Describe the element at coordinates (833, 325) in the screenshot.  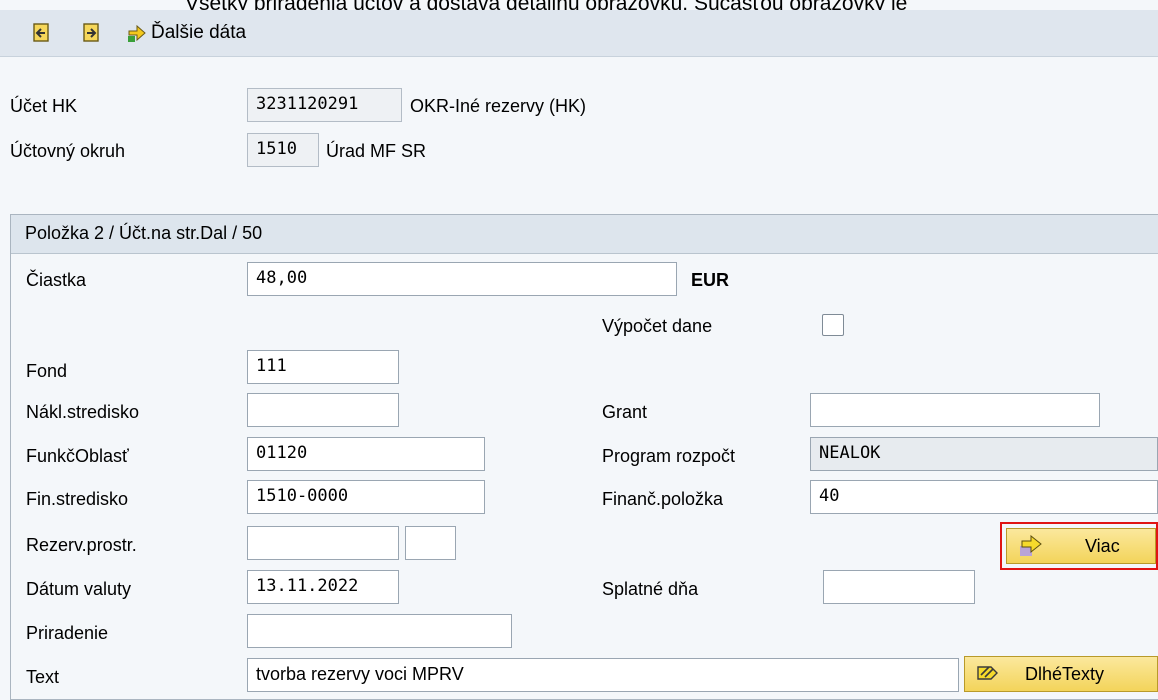
I see `tax-calc-checkbox` at that location.